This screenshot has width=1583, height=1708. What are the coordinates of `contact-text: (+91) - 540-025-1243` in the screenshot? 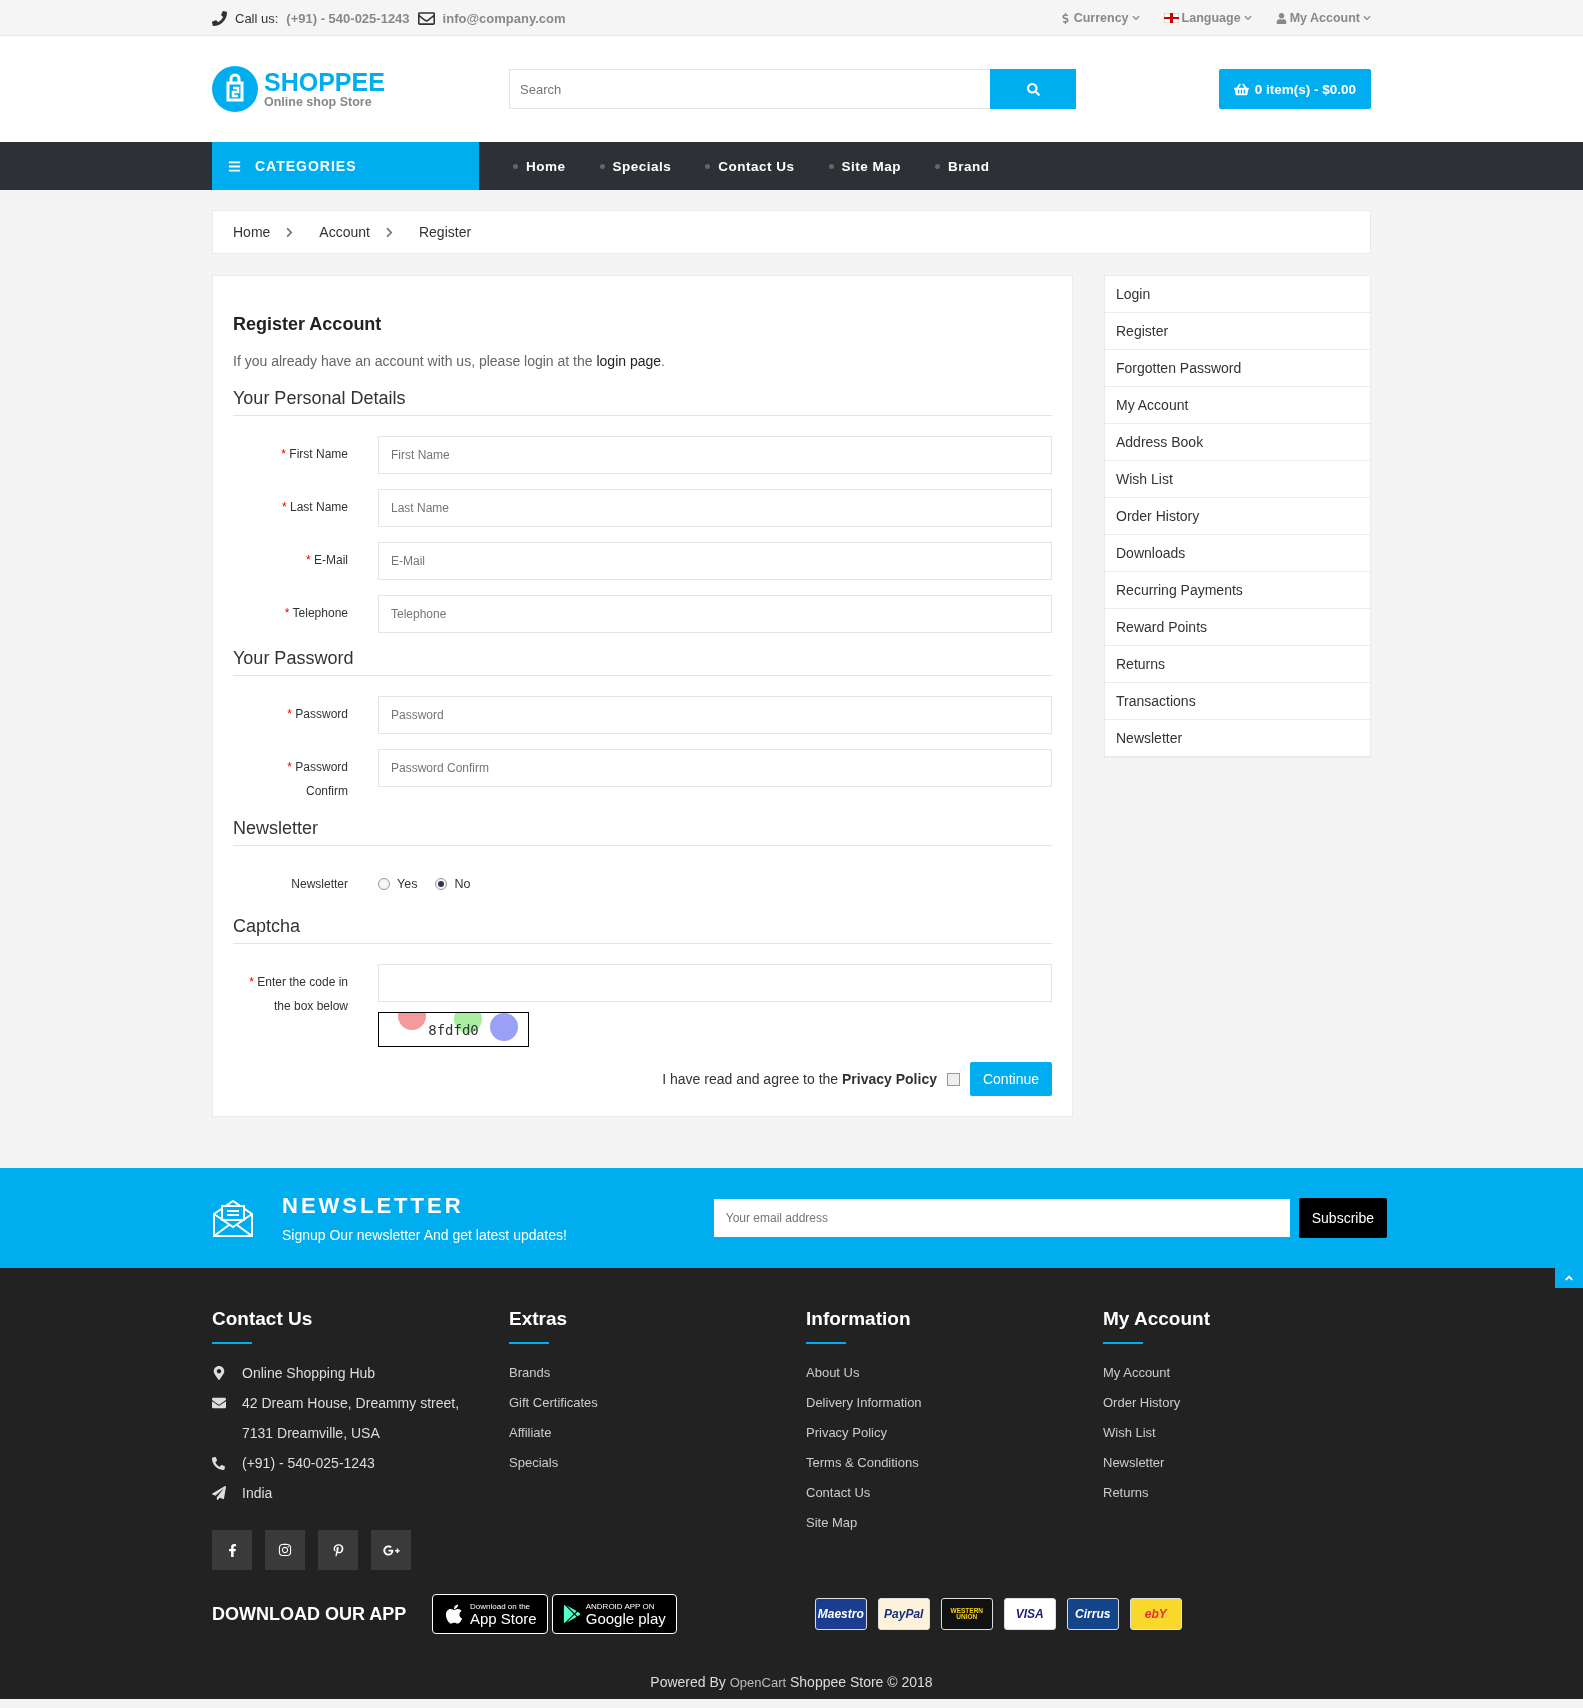 It's located at (308, 1463).